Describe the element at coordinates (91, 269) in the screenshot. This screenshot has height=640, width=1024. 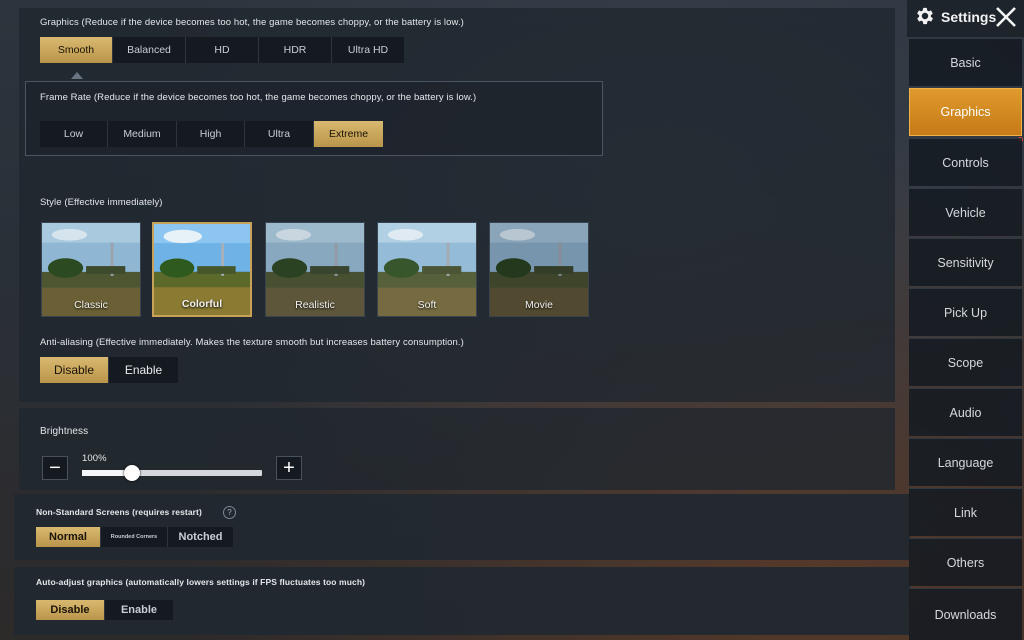
I see `style-option-classic: Classic` at that location.